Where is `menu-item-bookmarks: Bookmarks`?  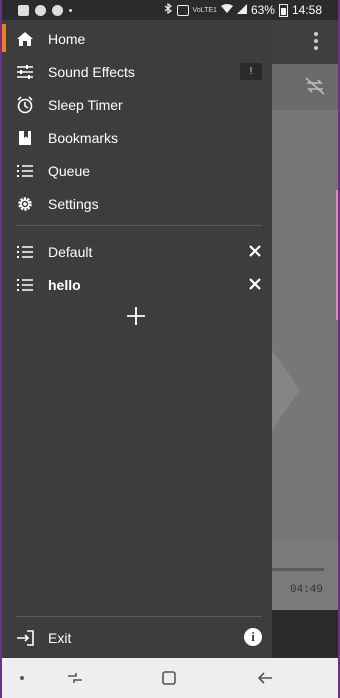
menu-item-bookmarks: Bookmarks is located at coordinates (137, 137).